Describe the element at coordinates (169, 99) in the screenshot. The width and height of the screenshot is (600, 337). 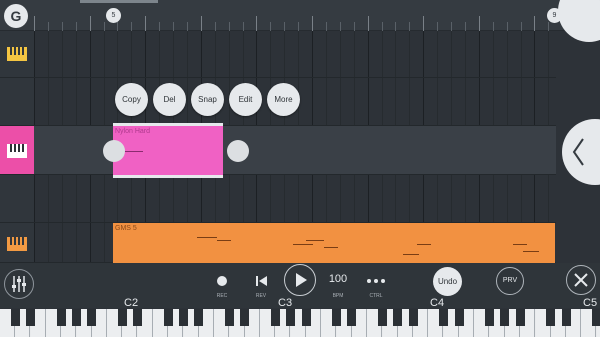
I see `delete-button: Del` at that location.